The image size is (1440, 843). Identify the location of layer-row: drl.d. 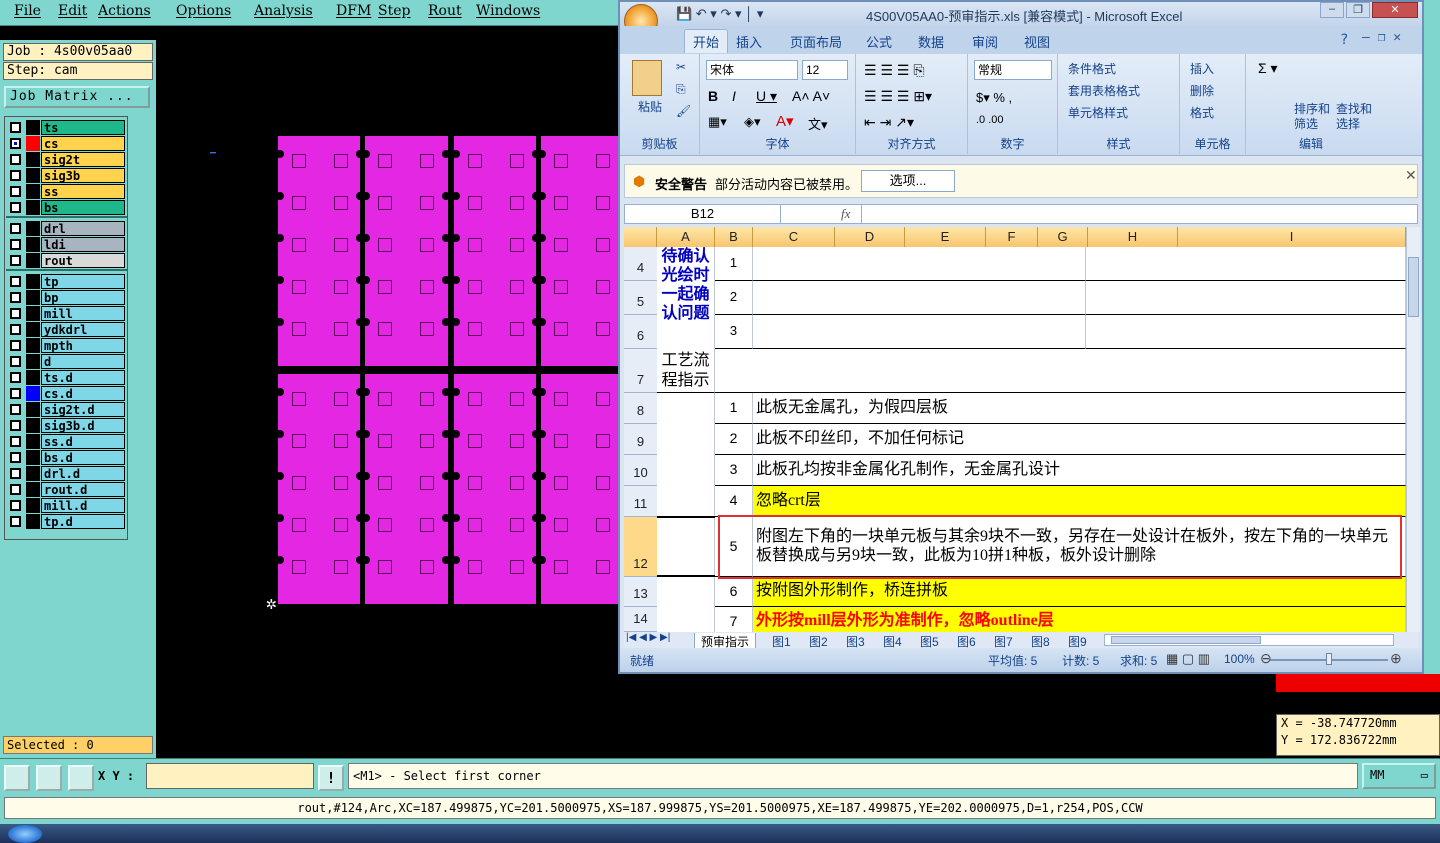
(66, 473).